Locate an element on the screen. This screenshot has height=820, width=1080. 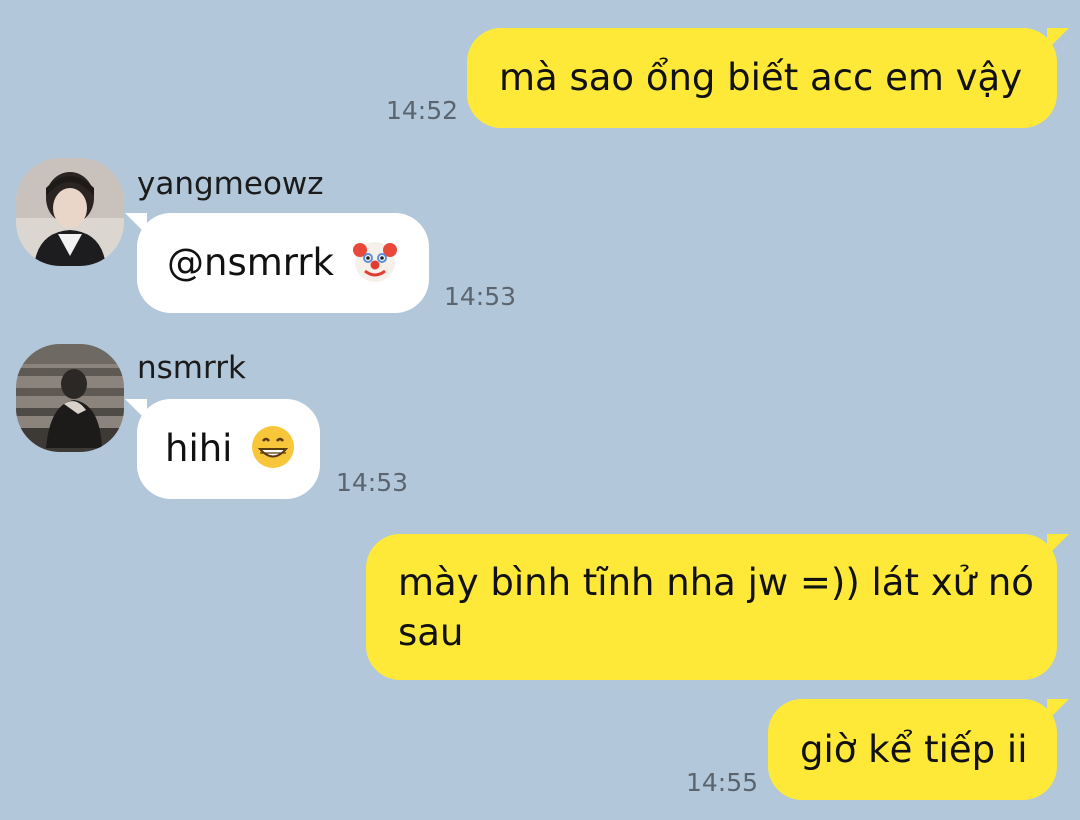
avatar-nsmrrk is located at coordinates (70, 398).